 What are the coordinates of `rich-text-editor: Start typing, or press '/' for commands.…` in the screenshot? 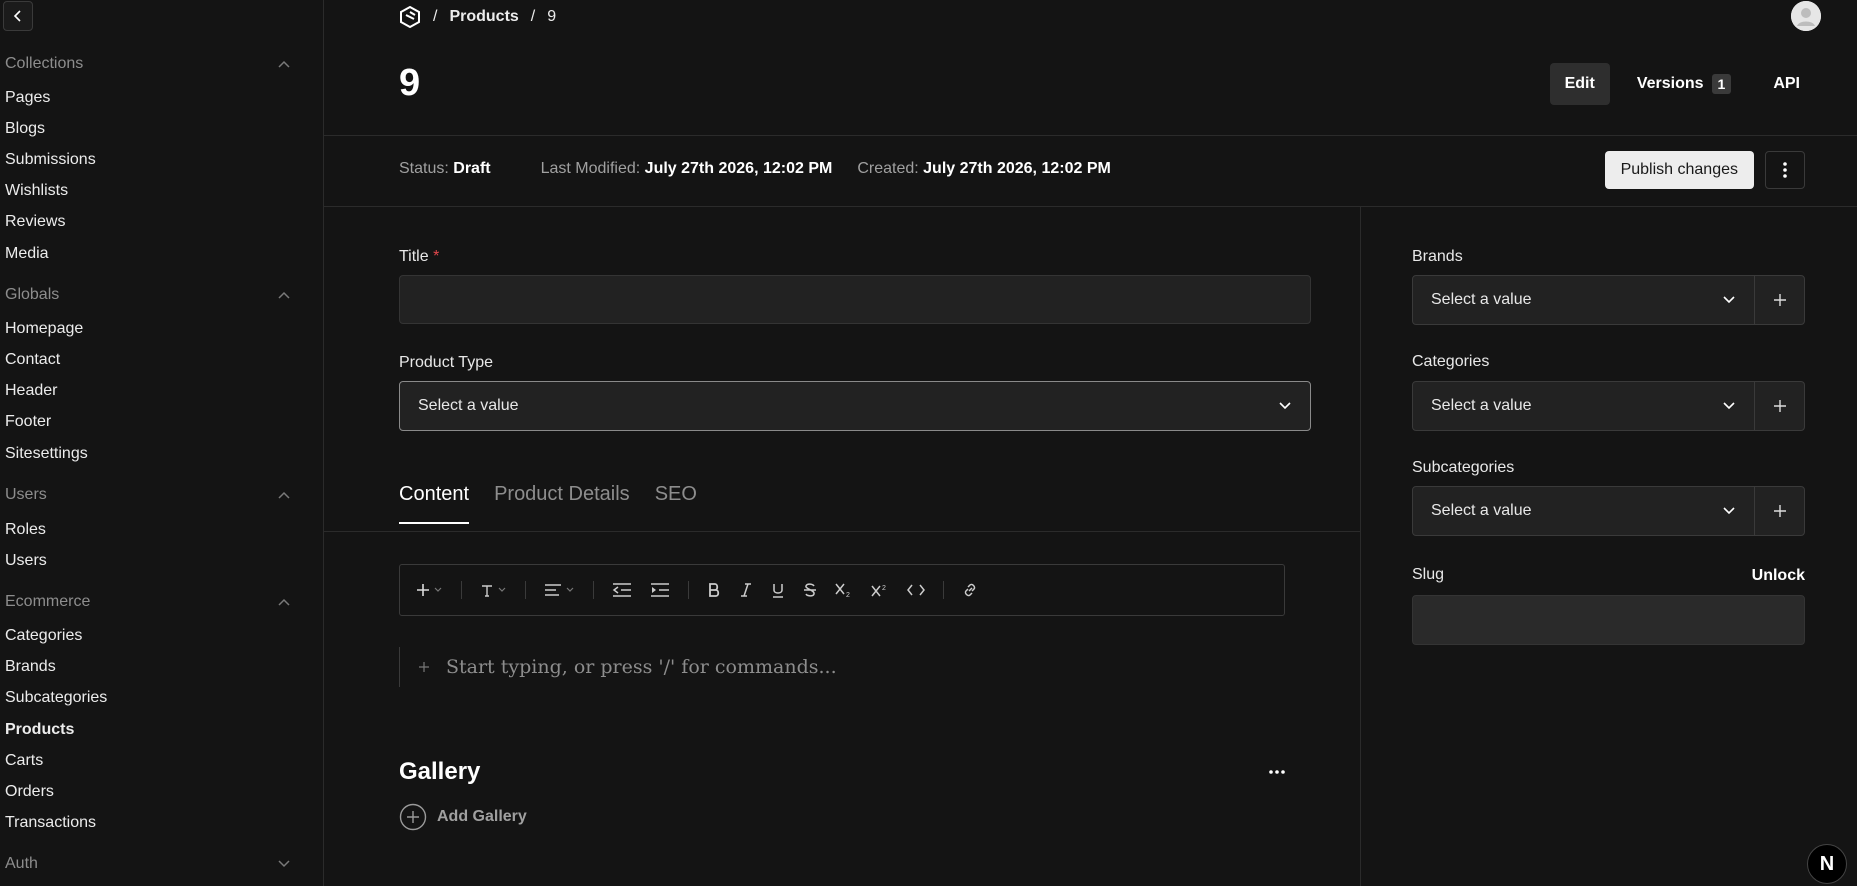 It's located at (842, 667).